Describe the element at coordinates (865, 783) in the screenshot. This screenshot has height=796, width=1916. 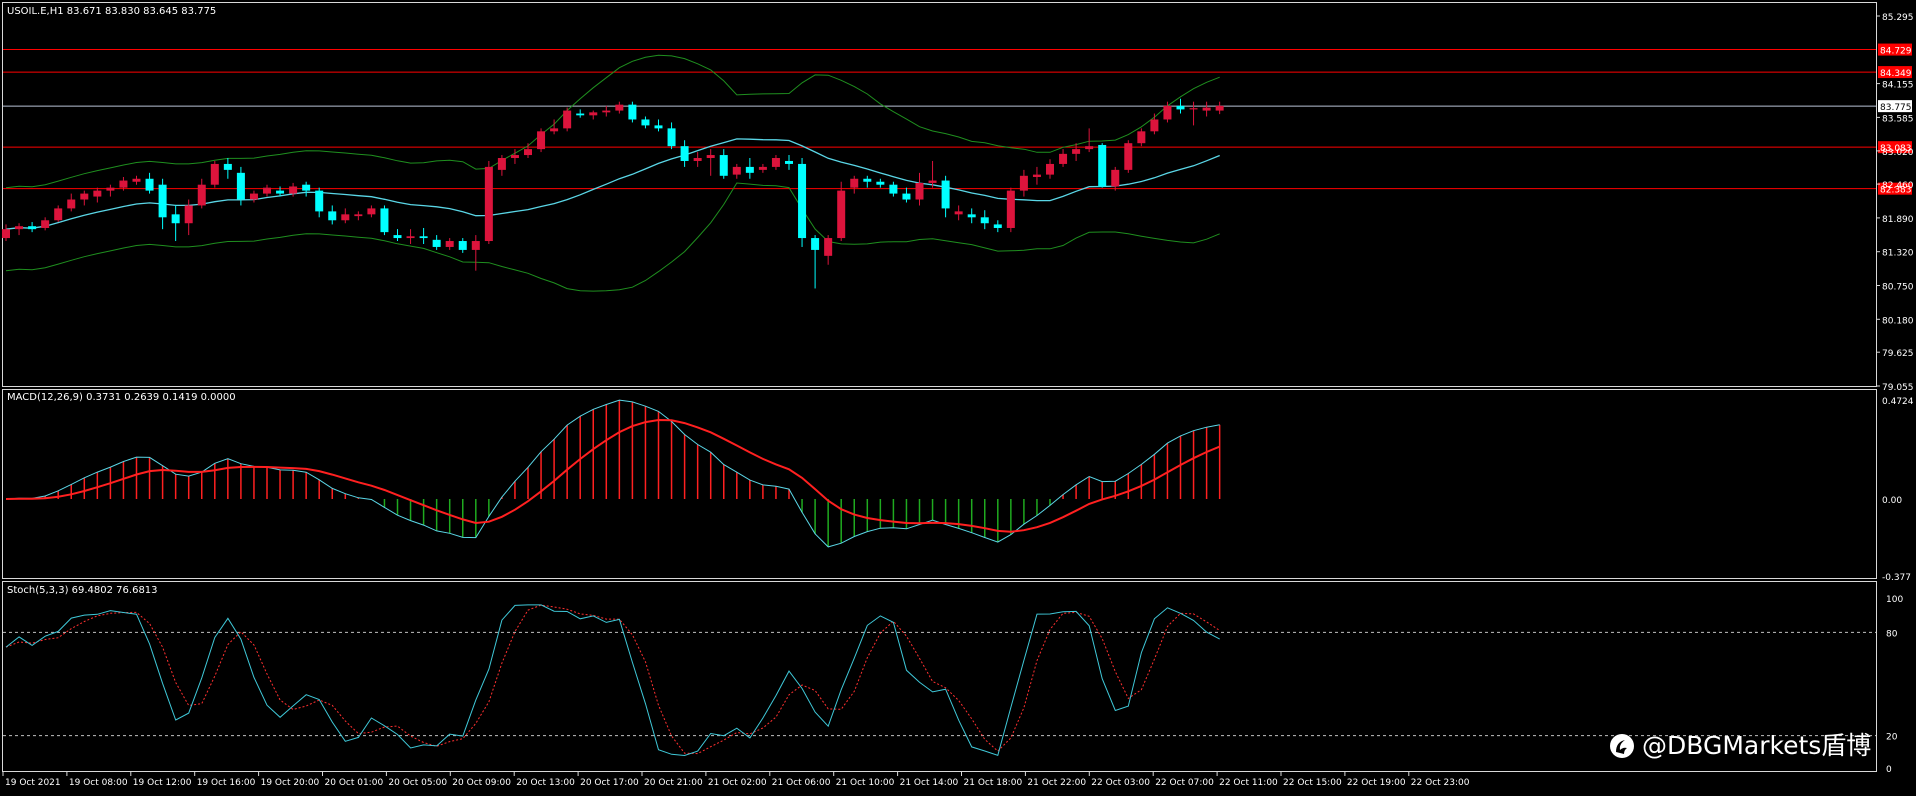
I see `time-tick-label: 21 Oct 10:00` at that location.